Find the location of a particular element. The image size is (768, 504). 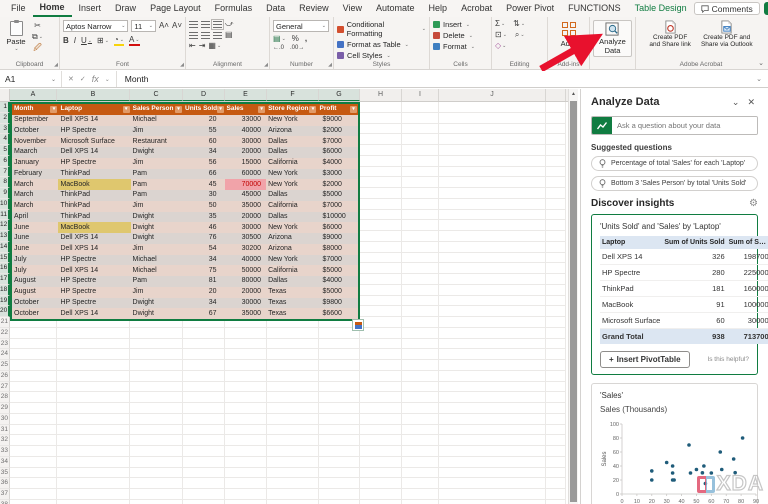

table-cell: Arizona is located at coordinates (292, 131).